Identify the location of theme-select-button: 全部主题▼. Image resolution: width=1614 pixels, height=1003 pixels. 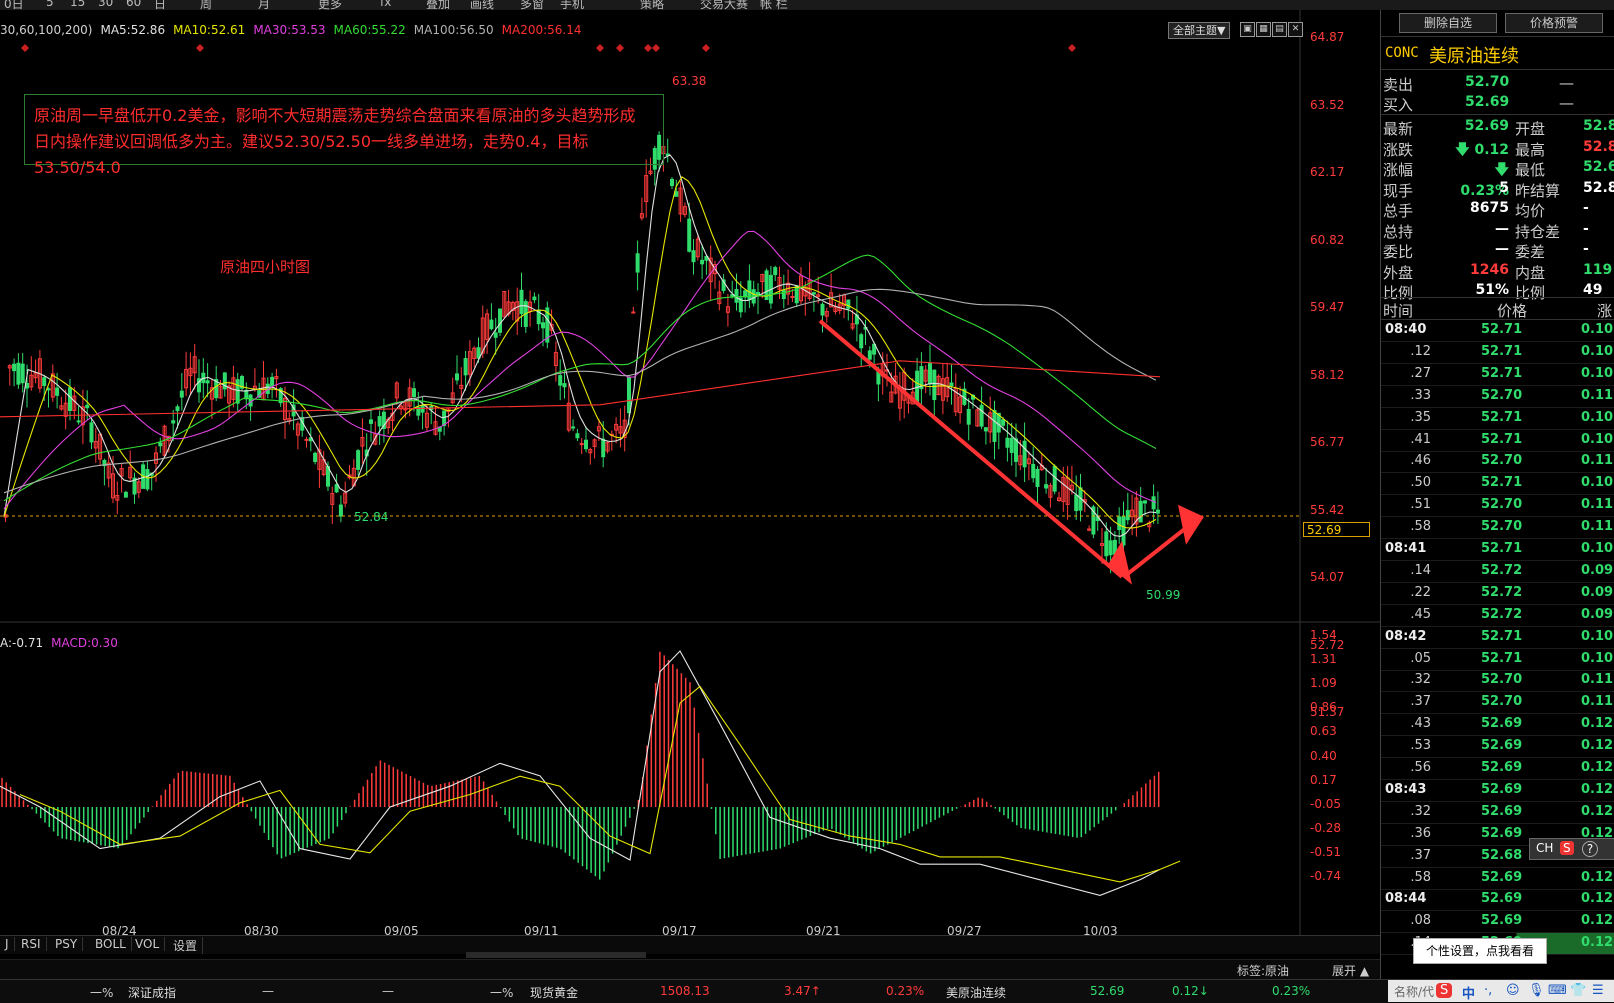
(1199, 30).